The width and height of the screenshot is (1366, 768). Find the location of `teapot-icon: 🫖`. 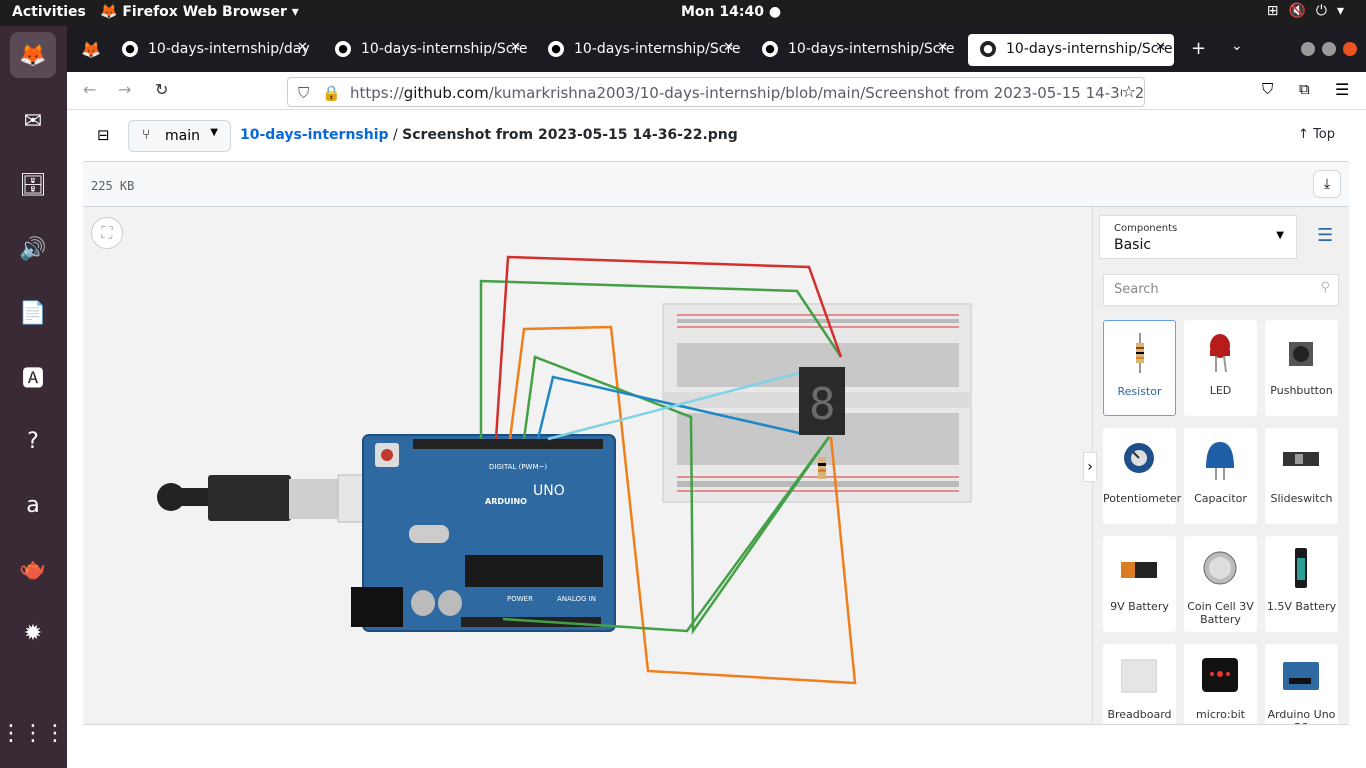

teapot-icon: 🫖 is located at coordinates (33, 569).